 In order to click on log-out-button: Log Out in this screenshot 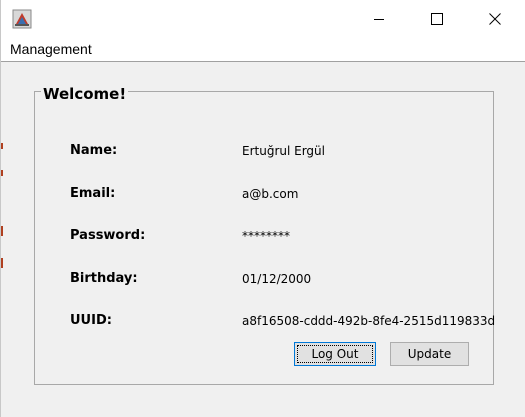, I will do `click(335, 354)`.